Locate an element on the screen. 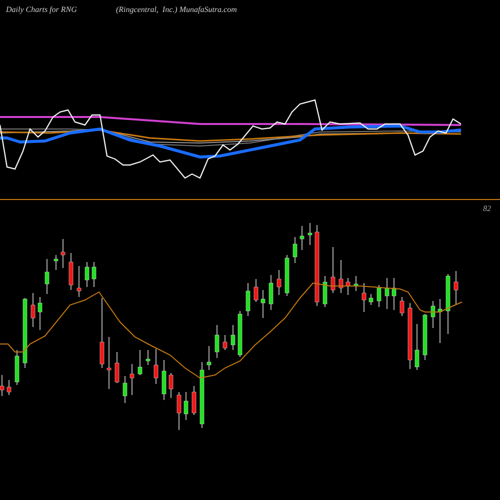 The height and width of the screenshot is (500, 500). source-label: (Ringcentral, Inc.) MunafaSutra.com is located at coordinates (176, 10).